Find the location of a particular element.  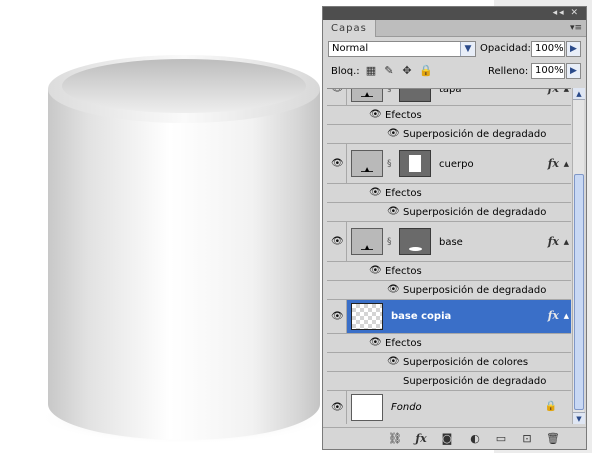

layer-row-tapa: 👁 ▲ § tapa fx ▲ is located at coordinates (449, 97).